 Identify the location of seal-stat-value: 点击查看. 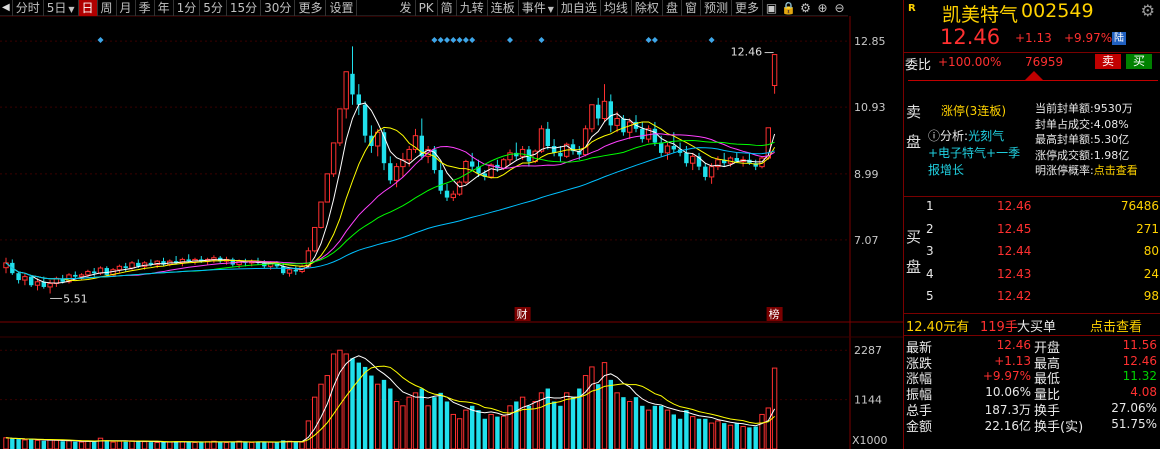
(1116, 170).